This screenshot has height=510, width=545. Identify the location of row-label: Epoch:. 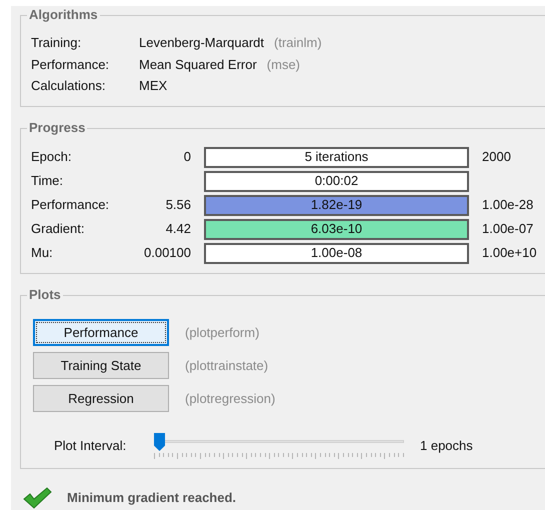
(51, 157).